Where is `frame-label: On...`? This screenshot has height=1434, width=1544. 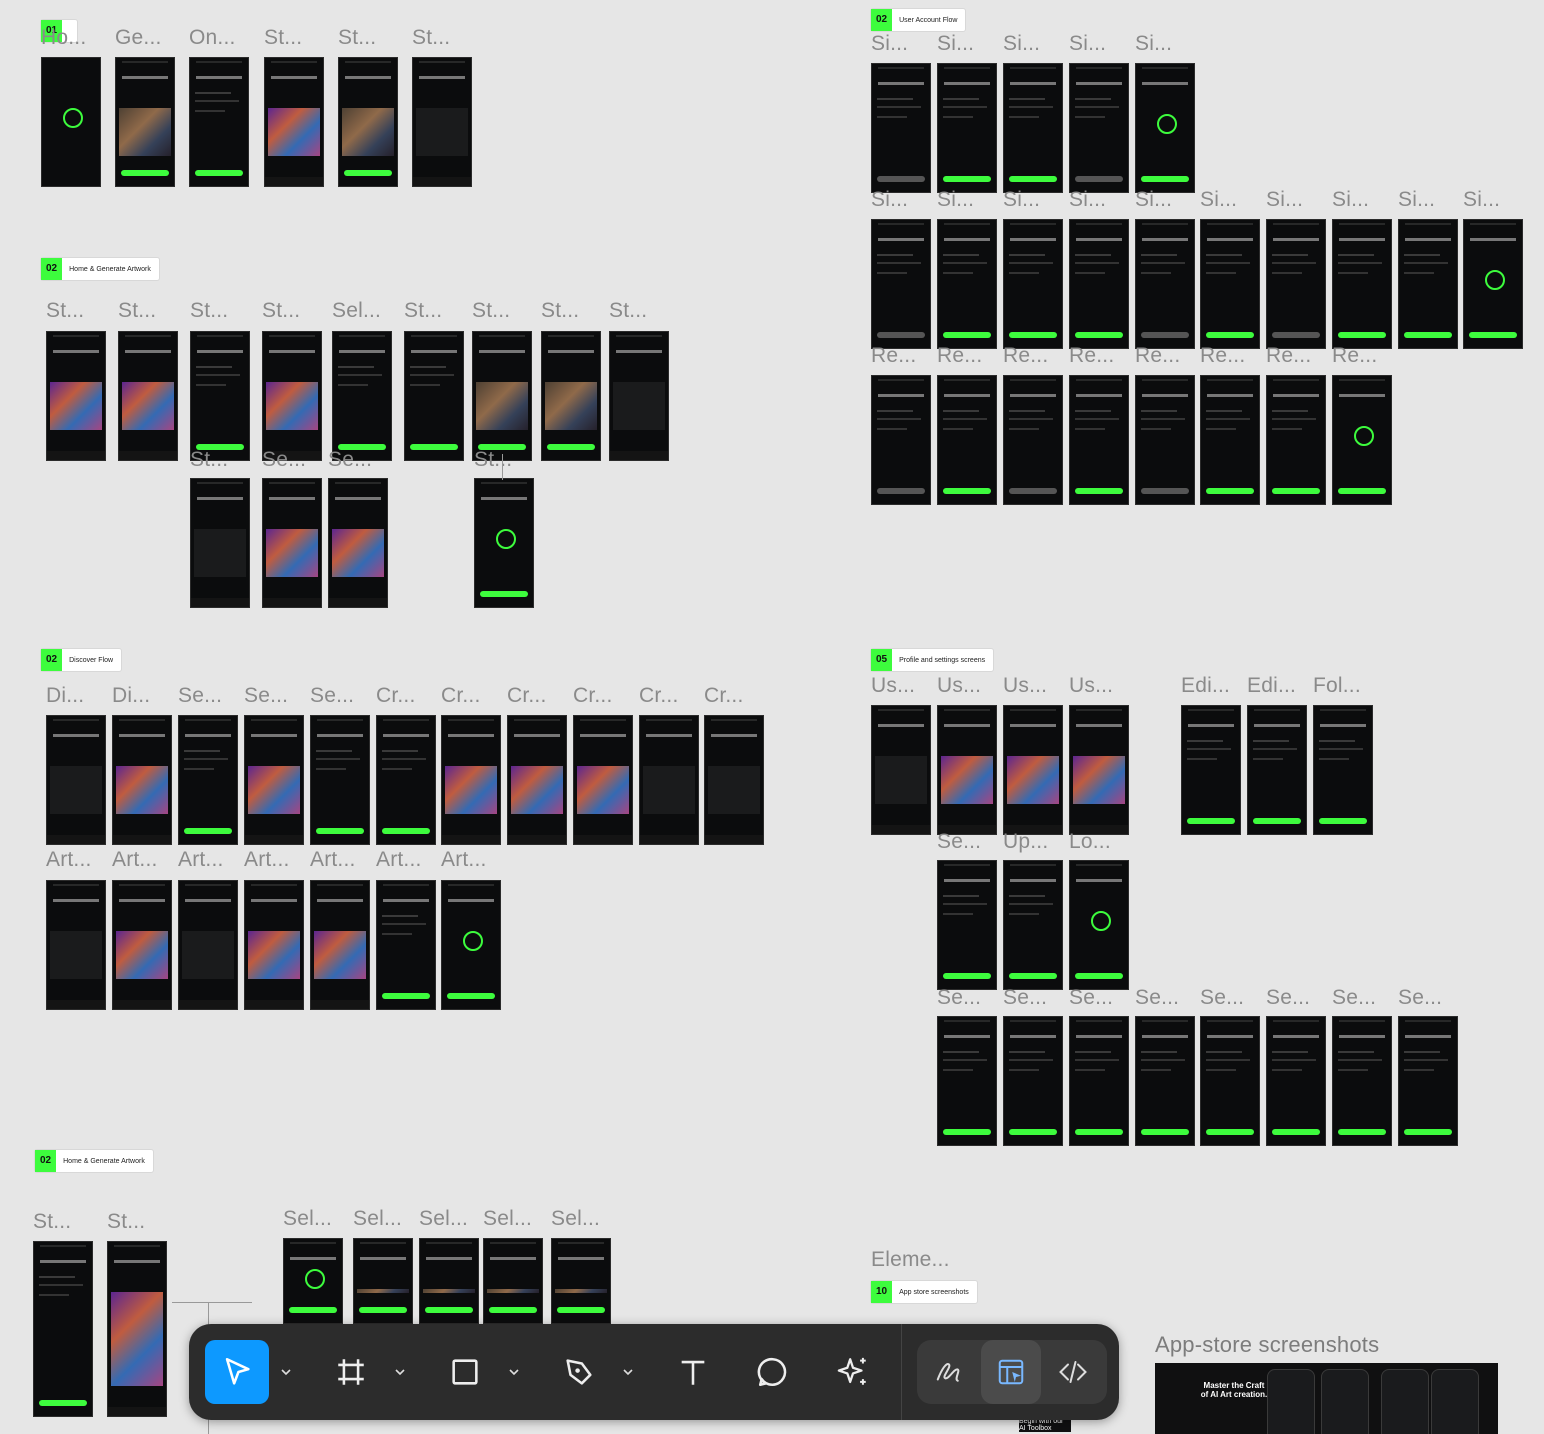
frame-label: On... is located at coordinates (212, 38).